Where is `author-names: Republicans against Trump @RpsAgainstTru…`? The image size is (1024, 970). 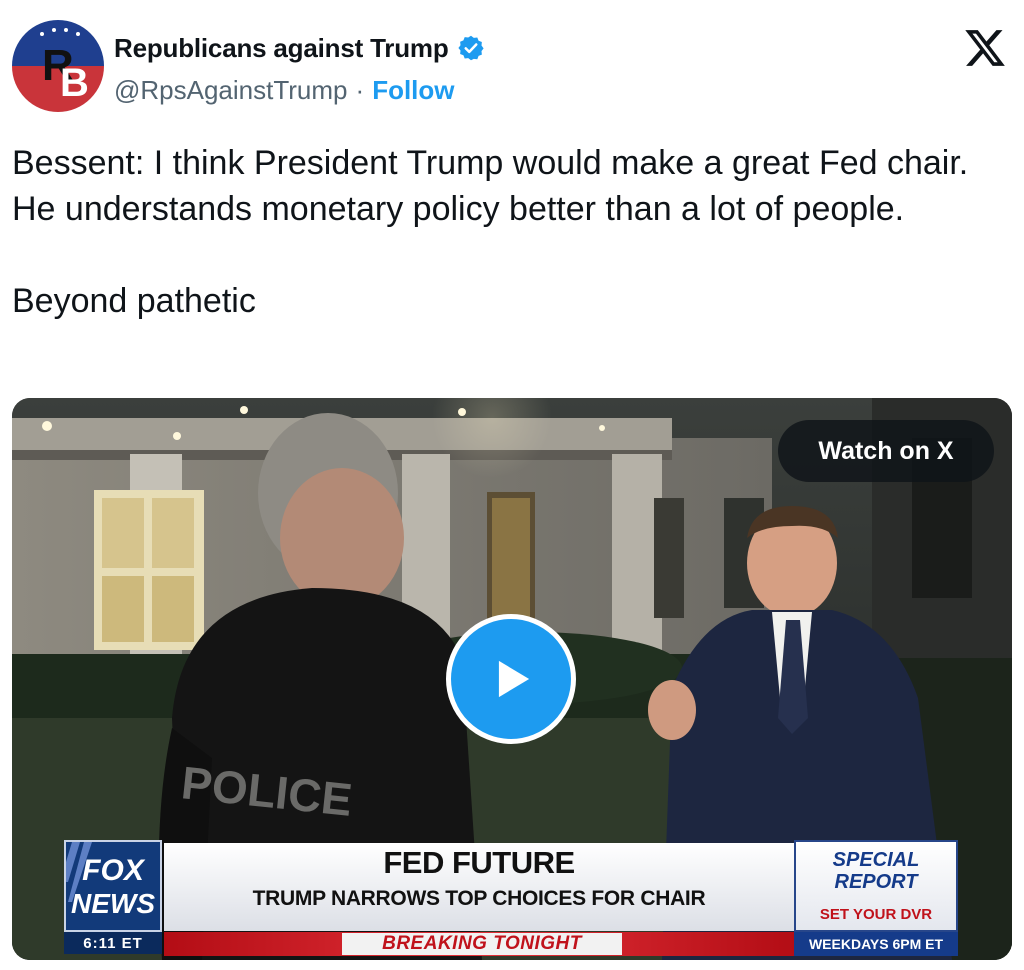 author-names: Republicans against Trump @RpsAgainstTru… is located at coordinates (299, 70).